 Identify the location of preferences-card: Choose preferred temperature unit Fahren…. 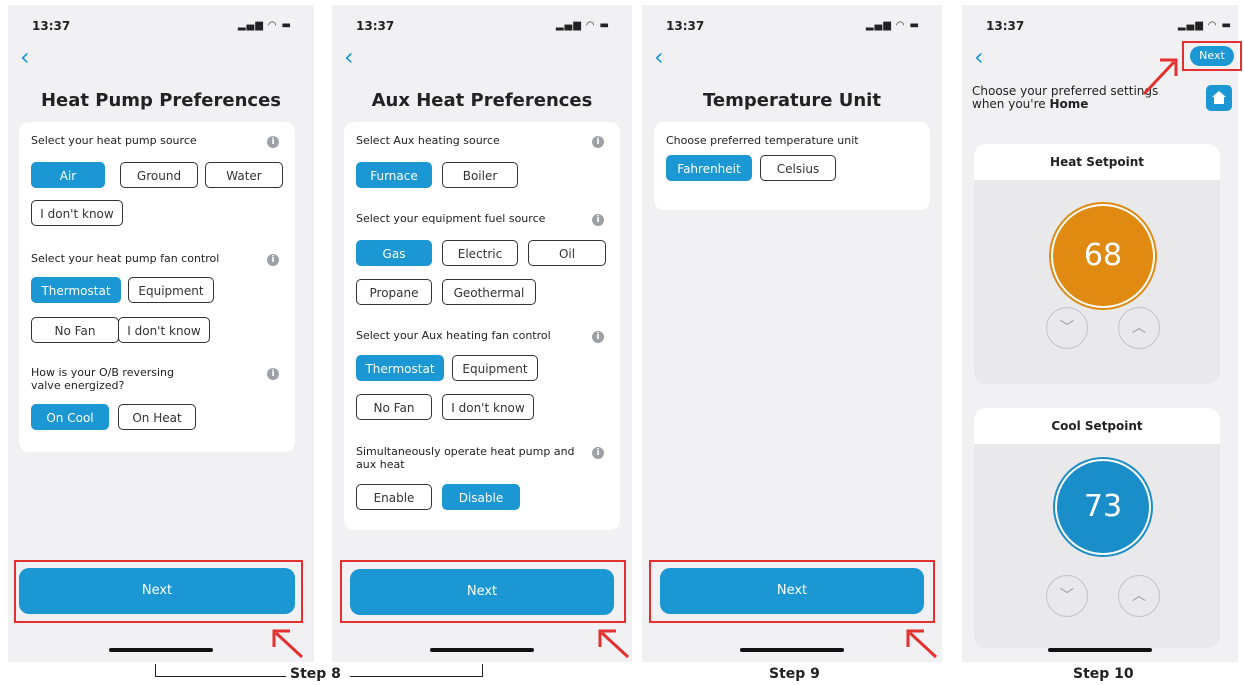
(792, 166).